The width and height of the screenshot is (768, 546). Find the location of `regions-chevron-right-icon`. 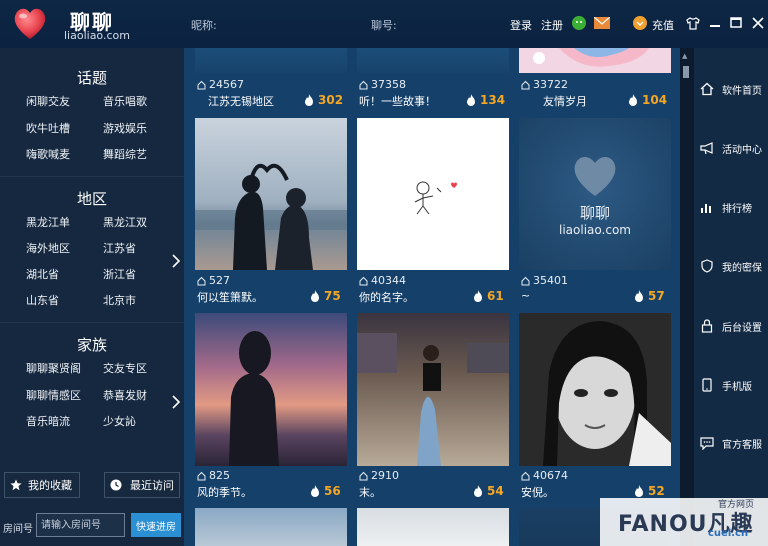

regions-chevron-right-icon is located at coordinates (176, 261).